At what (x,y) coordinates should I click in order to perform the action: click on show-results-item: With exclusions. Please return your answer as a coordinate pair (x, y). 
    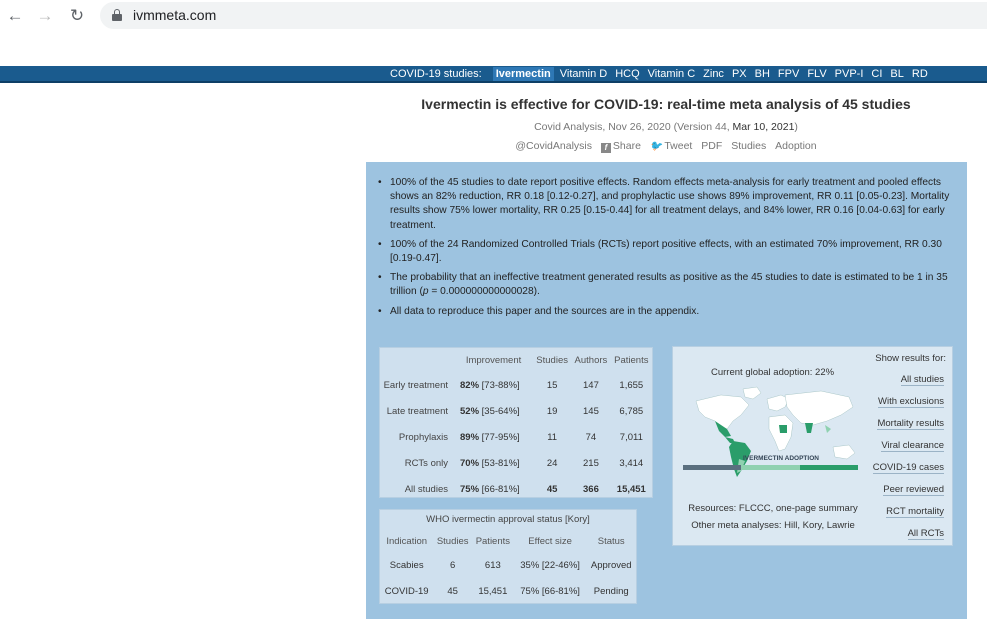
    Looking at the image, I should click on (908, 406).